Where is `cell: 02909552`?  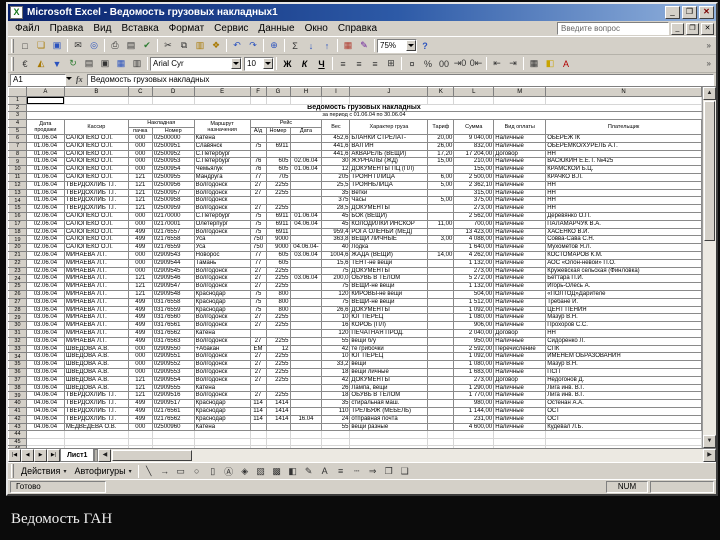
cell: 02909552 is located at coordinates (173, 364).